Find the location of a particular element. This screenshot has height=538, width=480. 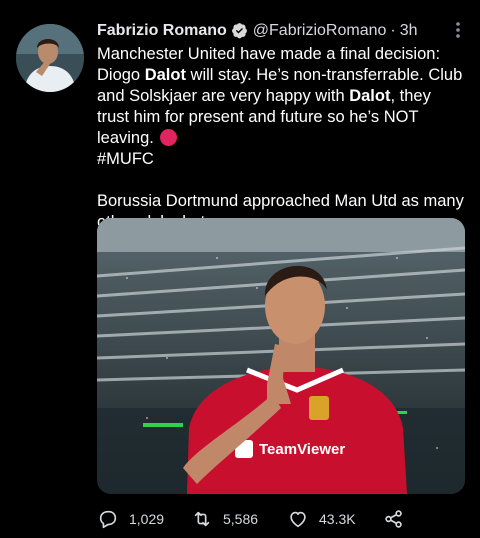

avatar is located at coordinates (50, 58).